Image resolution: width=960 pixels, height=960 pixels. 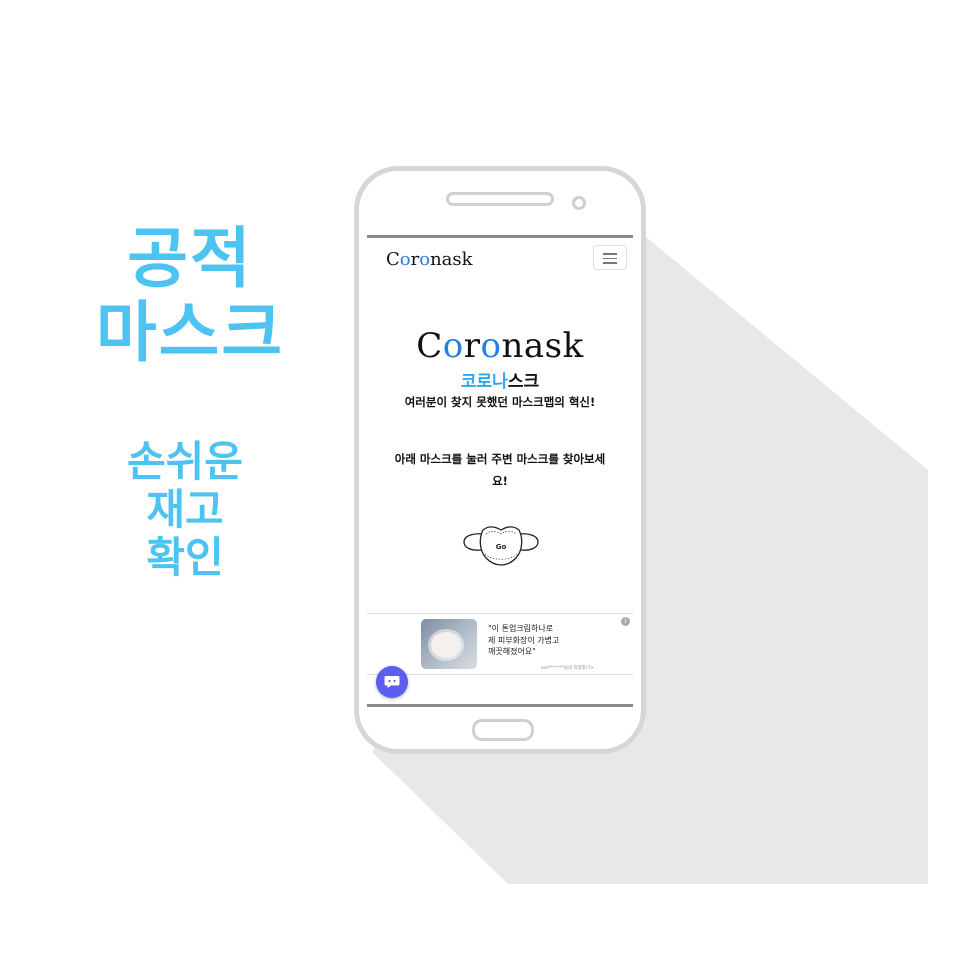 I want to click on hero-instruction: 아래 마스크를 눌러 주변 마스크를 찾아보세요!, so click(x=500, y=470).